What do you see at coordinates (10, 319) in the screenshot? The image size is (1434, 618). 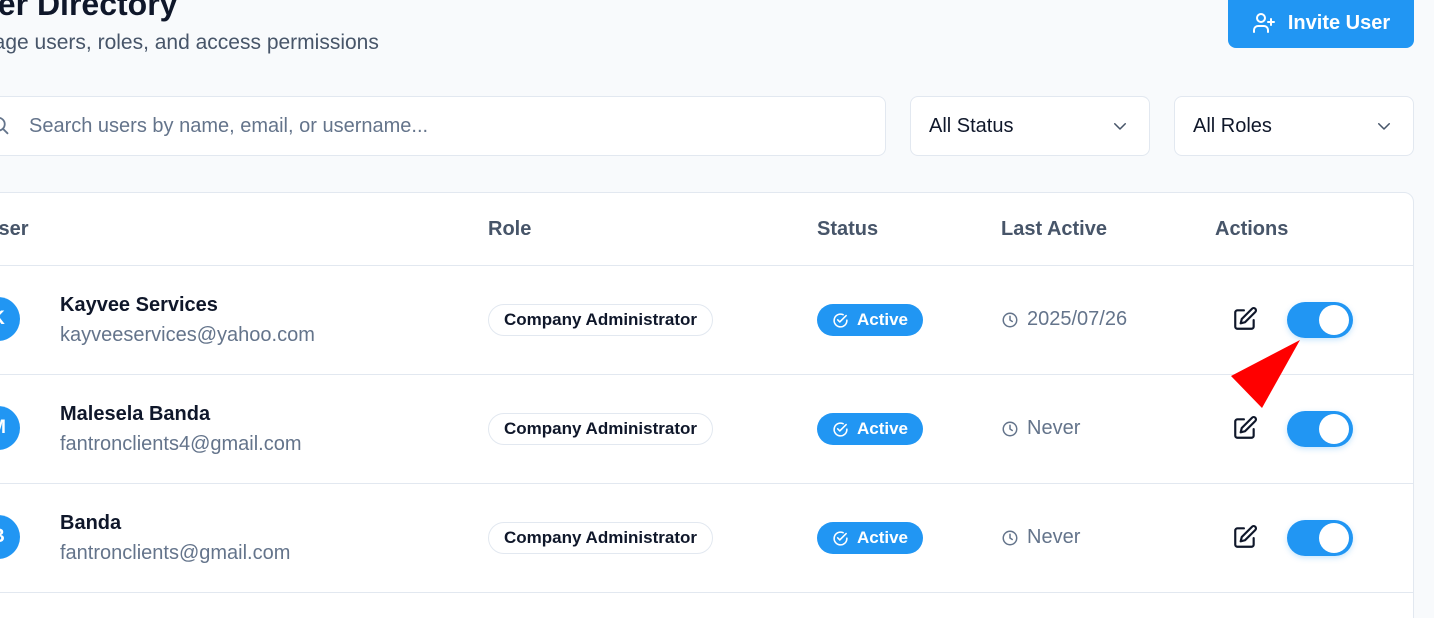 I see `avatar: K` at bounding box center [10, 319].